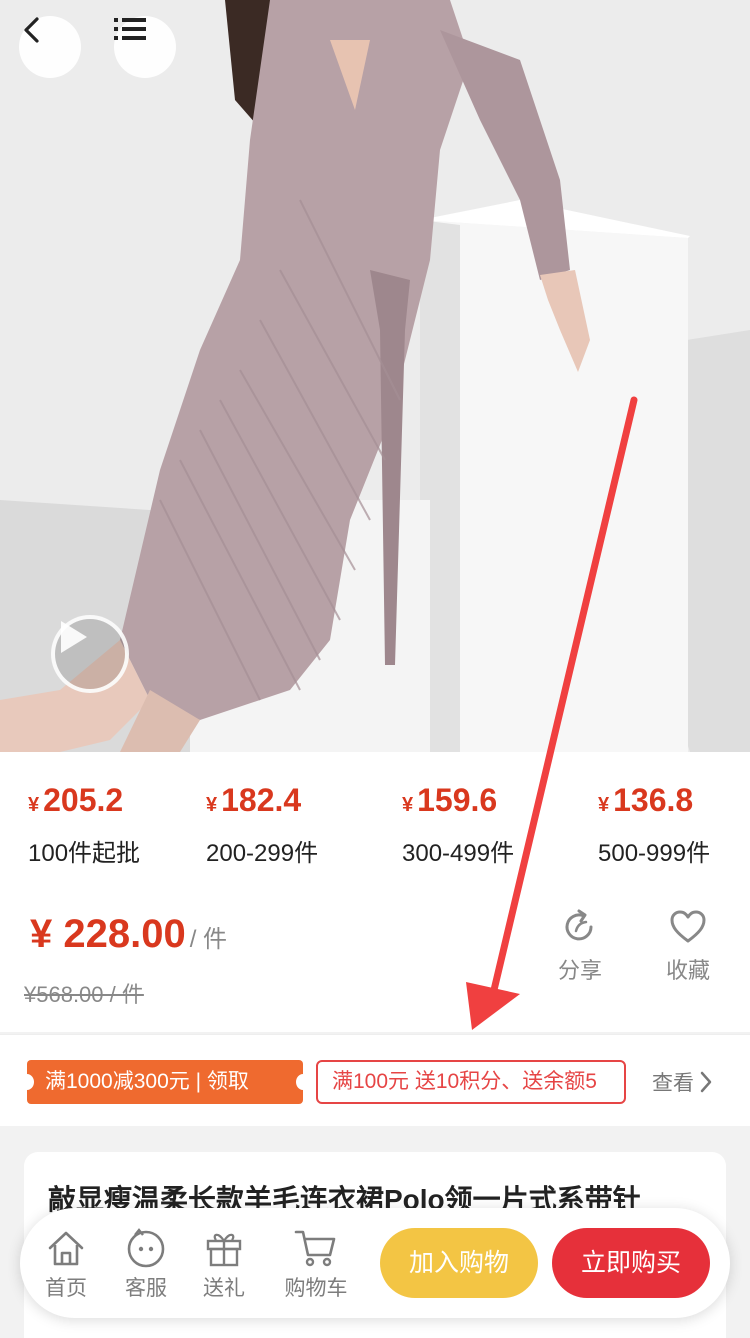  I want to click on nav-home: 首页, so click(66, 1264).